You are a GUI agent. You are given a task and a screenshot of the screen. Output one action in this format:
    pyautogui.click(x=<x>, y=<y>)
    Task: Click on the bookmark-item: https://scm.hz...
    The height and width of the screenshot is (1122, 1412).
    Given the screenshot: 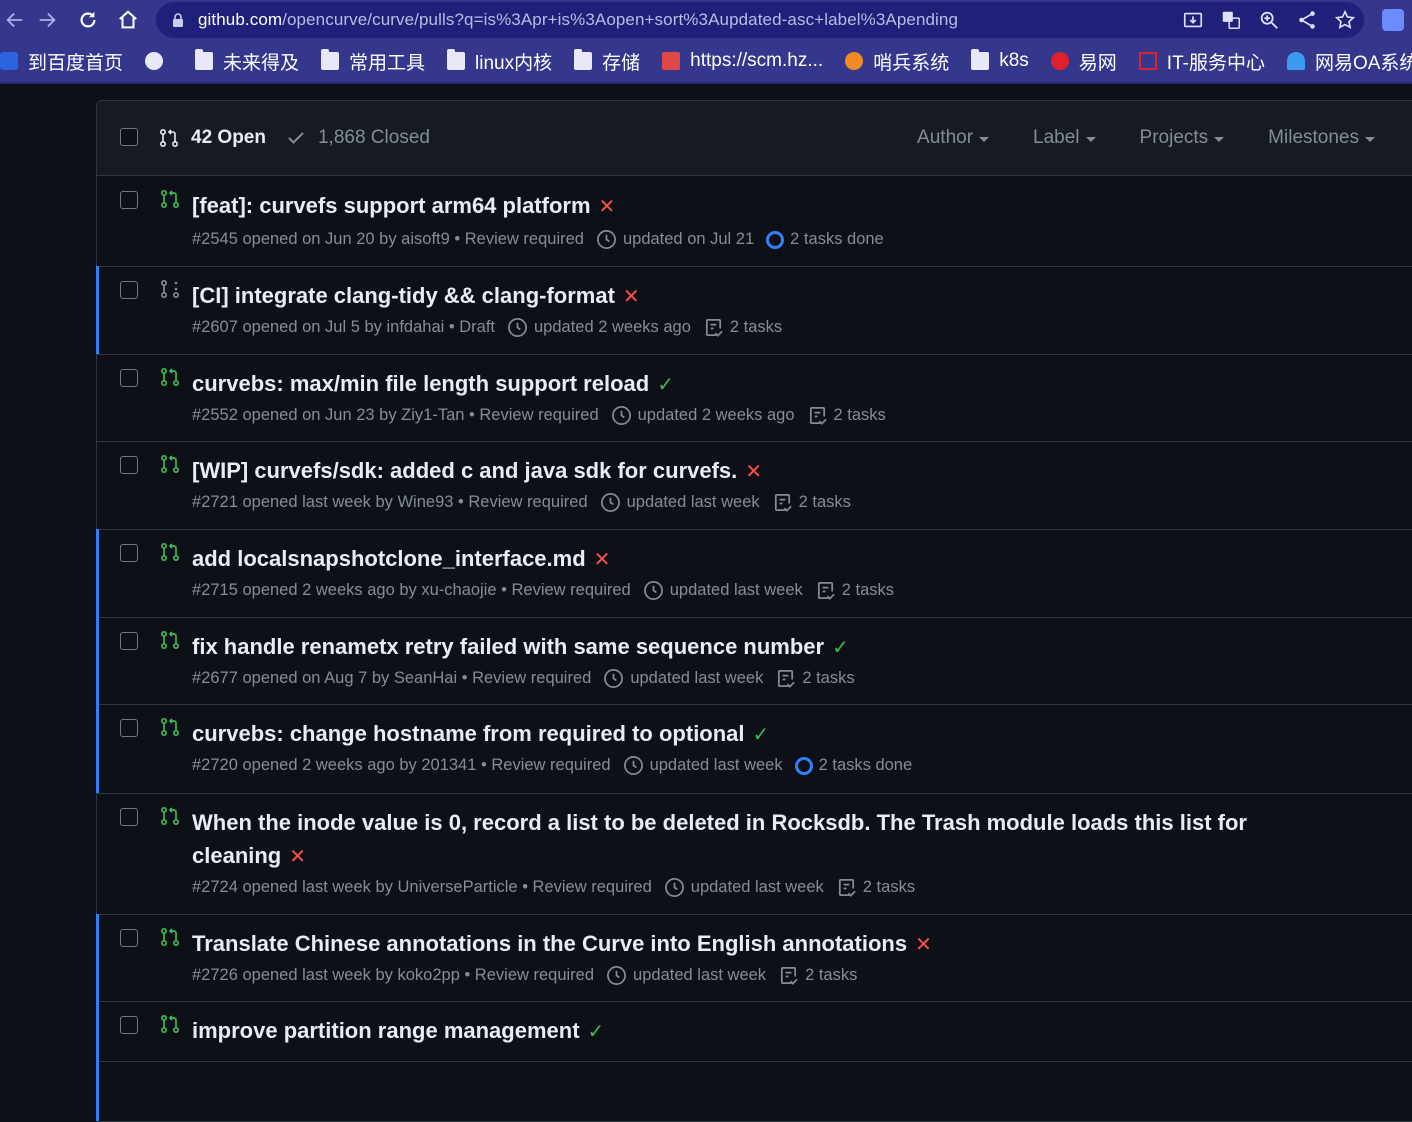 What is the action you would take?
    pyautogui.click(x=742, y=61)
    